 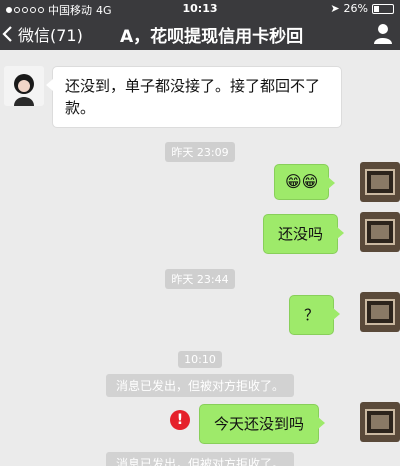 I want to click on timestamp: 昨天 23:44, so click(x=200, y=278).